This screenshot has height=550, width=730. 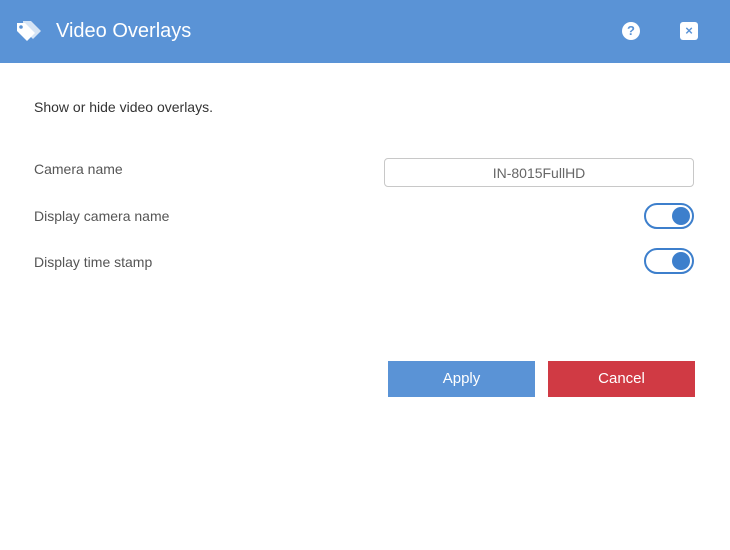 What do you see at coordinates (461, 379) in the screenshot?
I see `apply-button: Apply` at bounding box center [461, 379].